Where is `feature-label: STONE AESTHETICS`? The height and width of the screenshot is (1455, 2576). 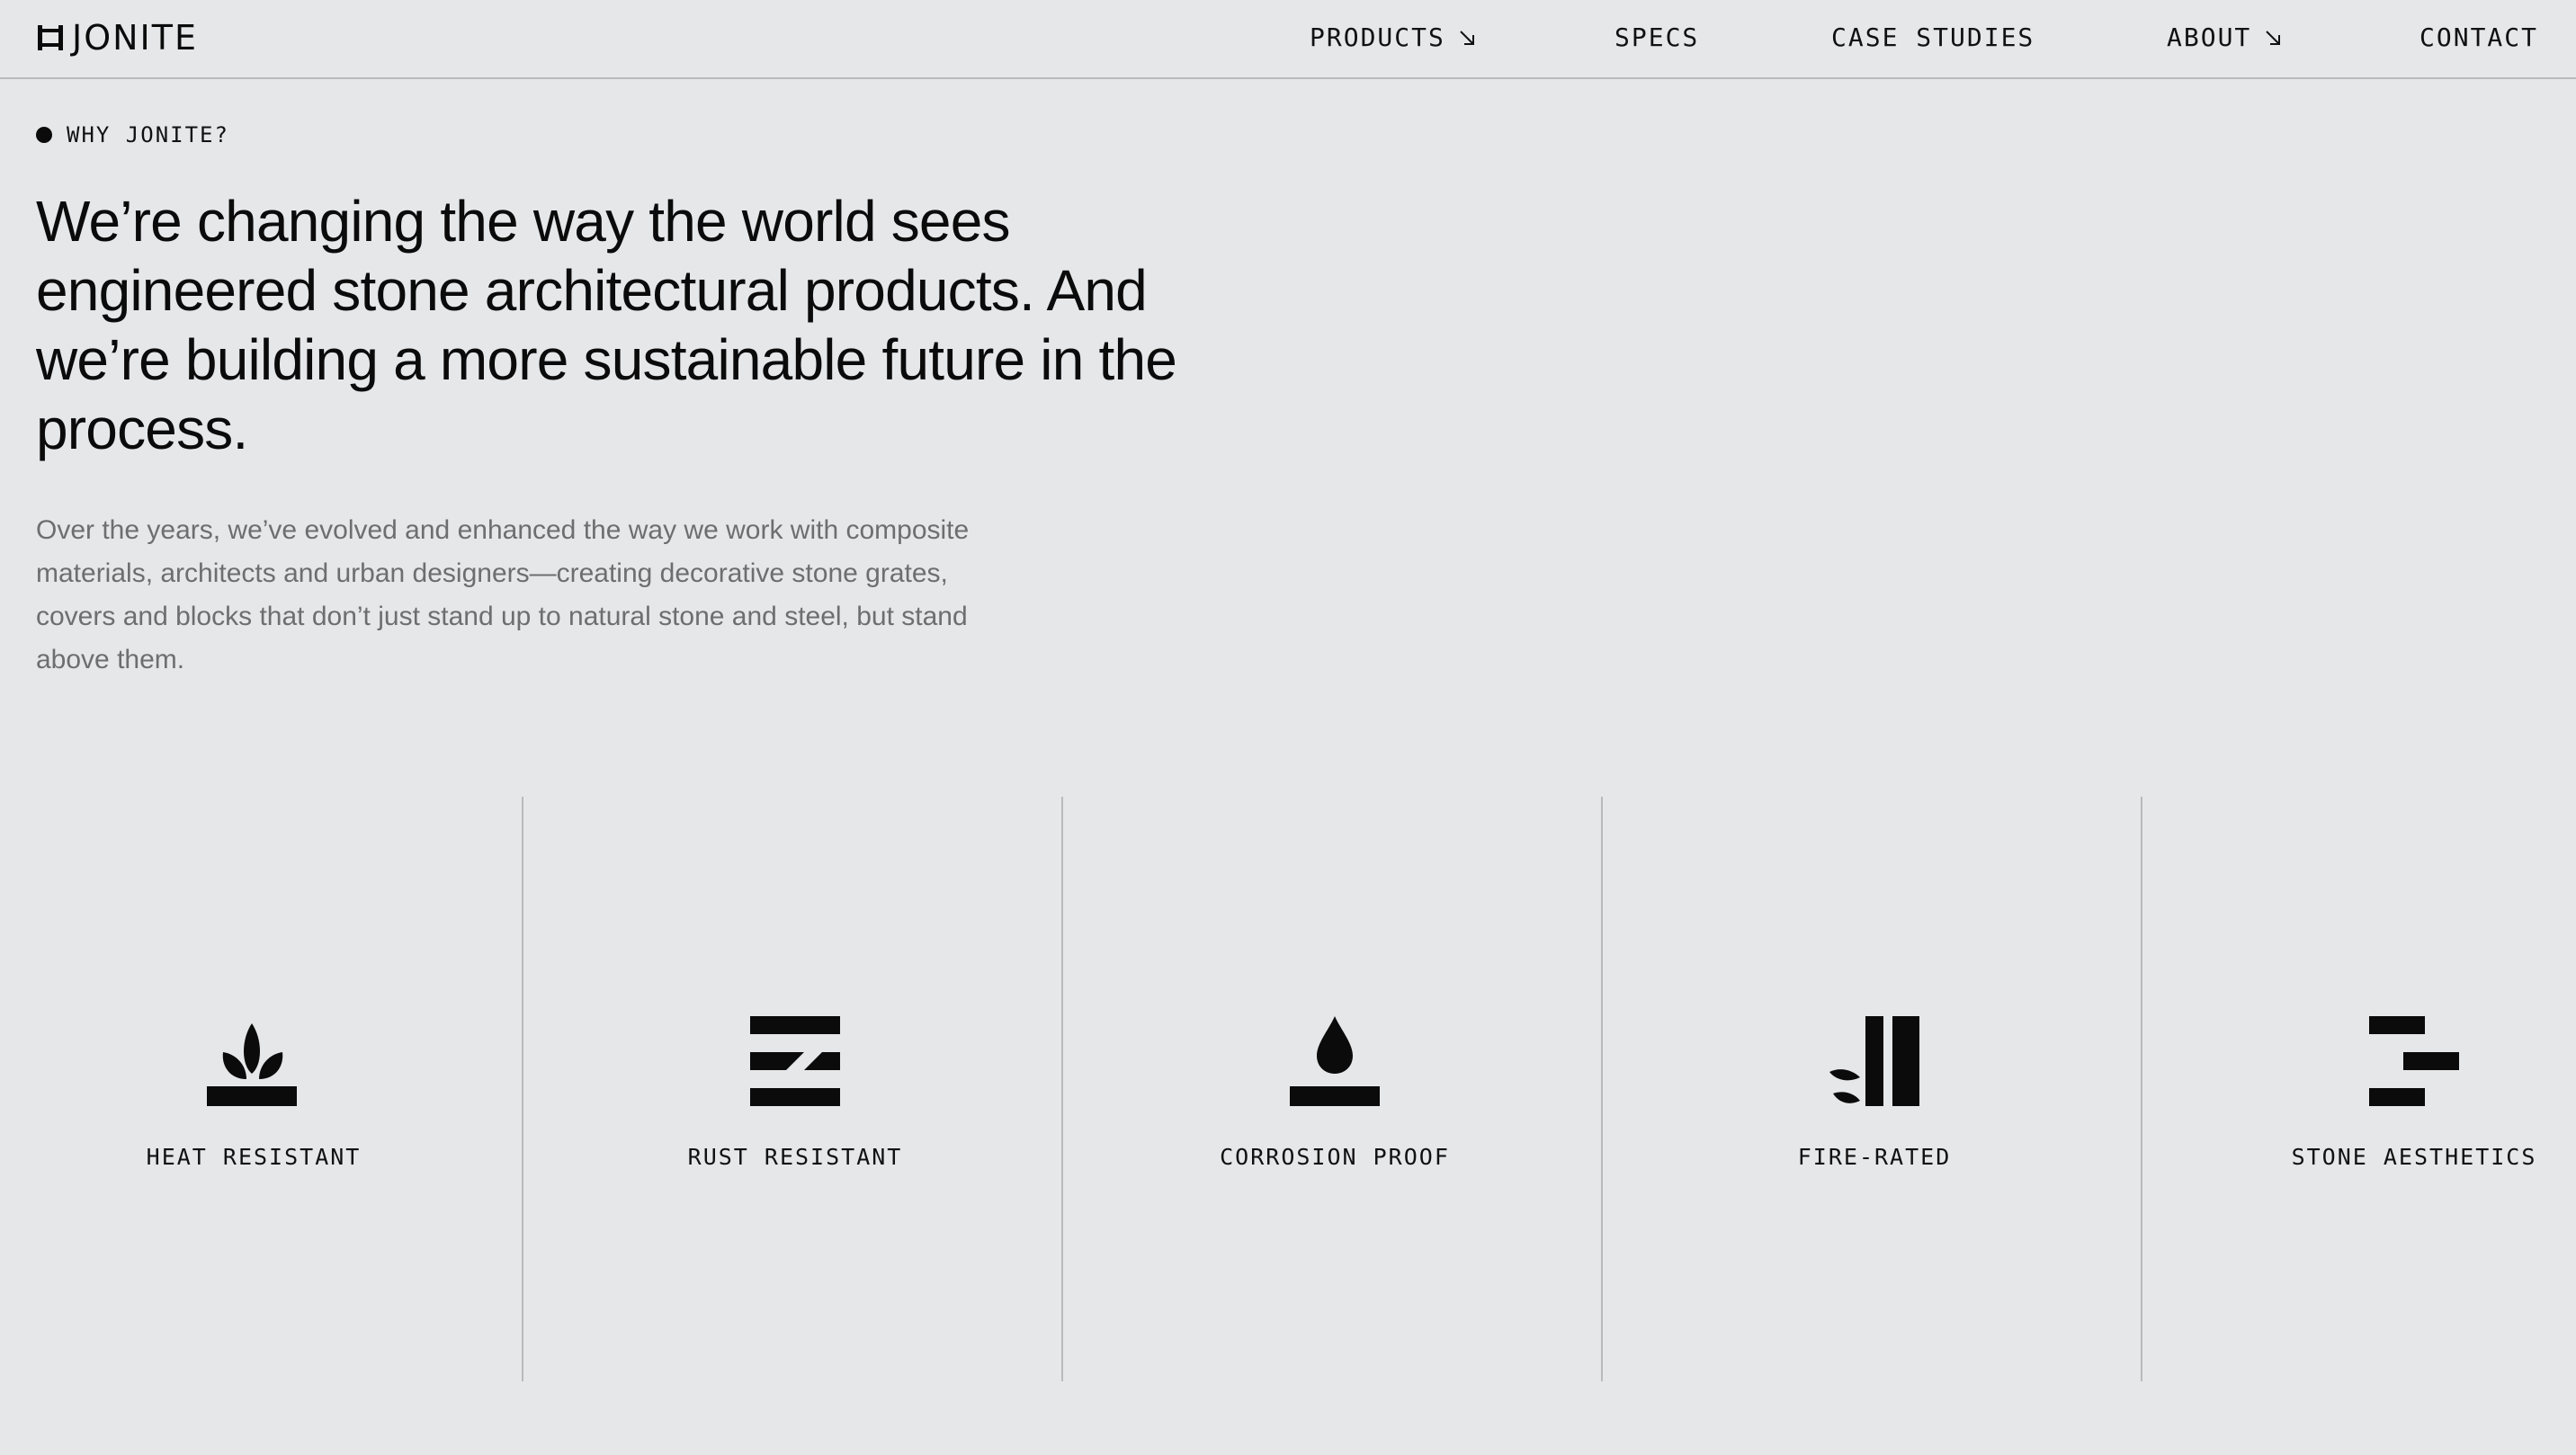 feature-label: STONE AESTHETICS is located at coordinates (2414, 1157).